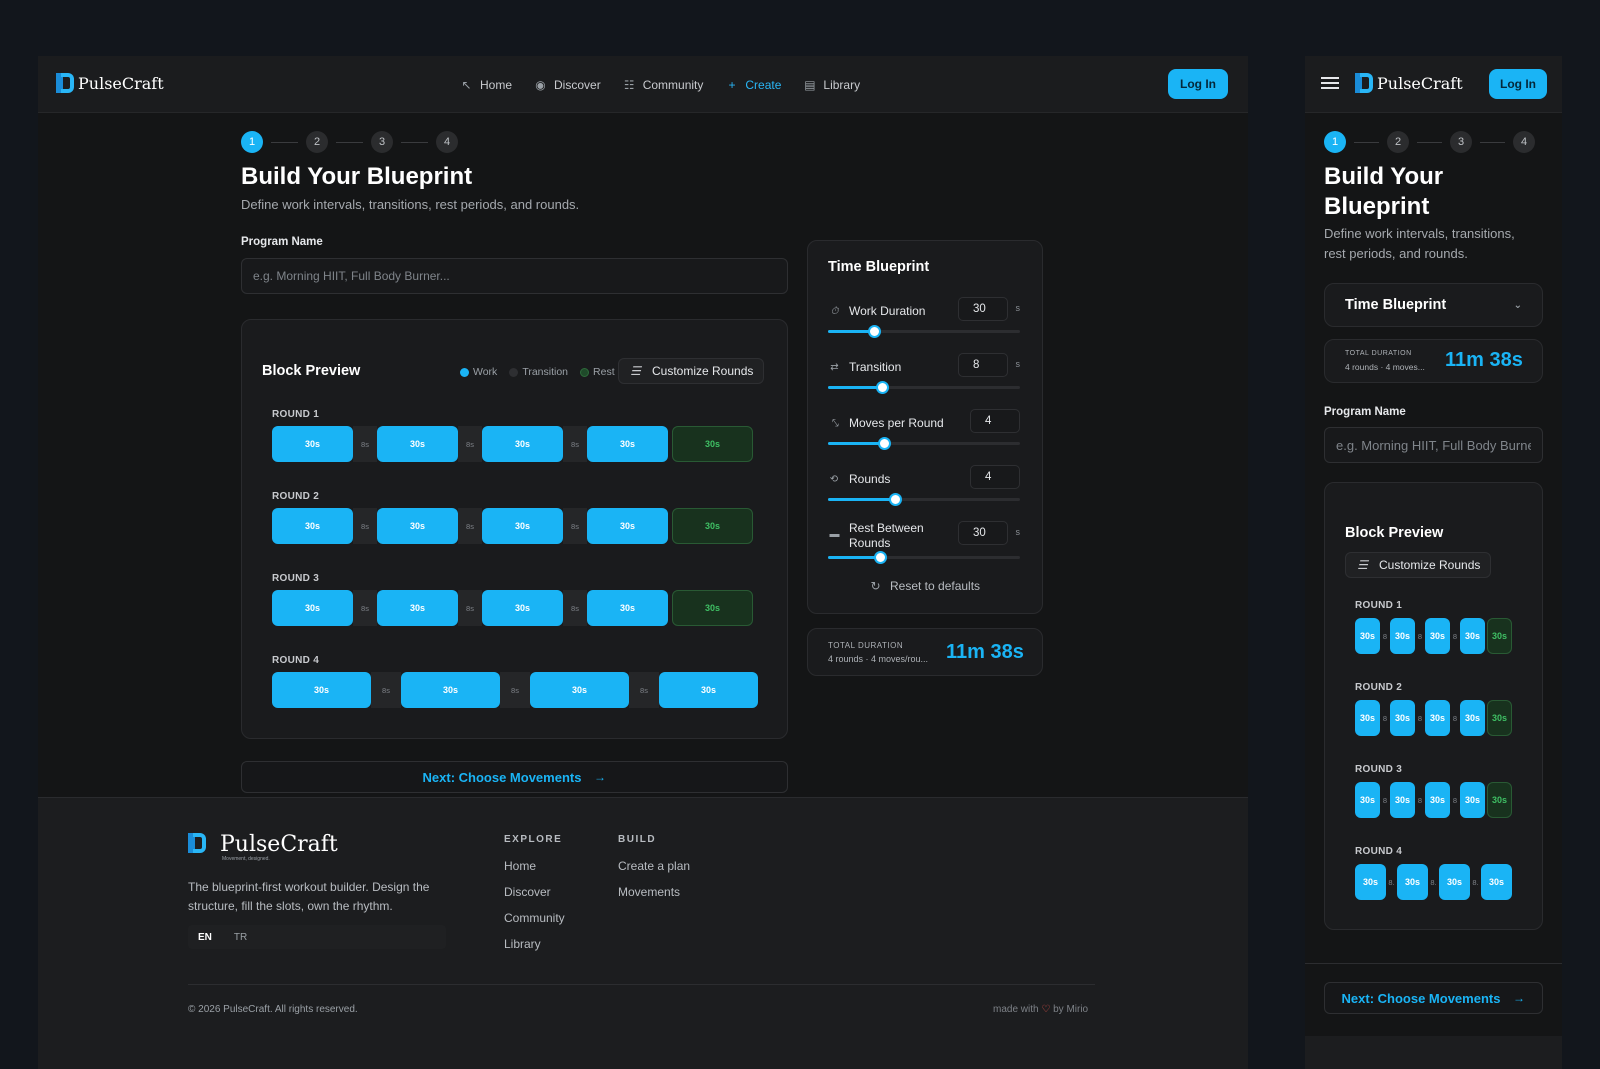 The image size is (1600, 1069). I want to click on nav-library: ▤ Library, so click(831, 85).